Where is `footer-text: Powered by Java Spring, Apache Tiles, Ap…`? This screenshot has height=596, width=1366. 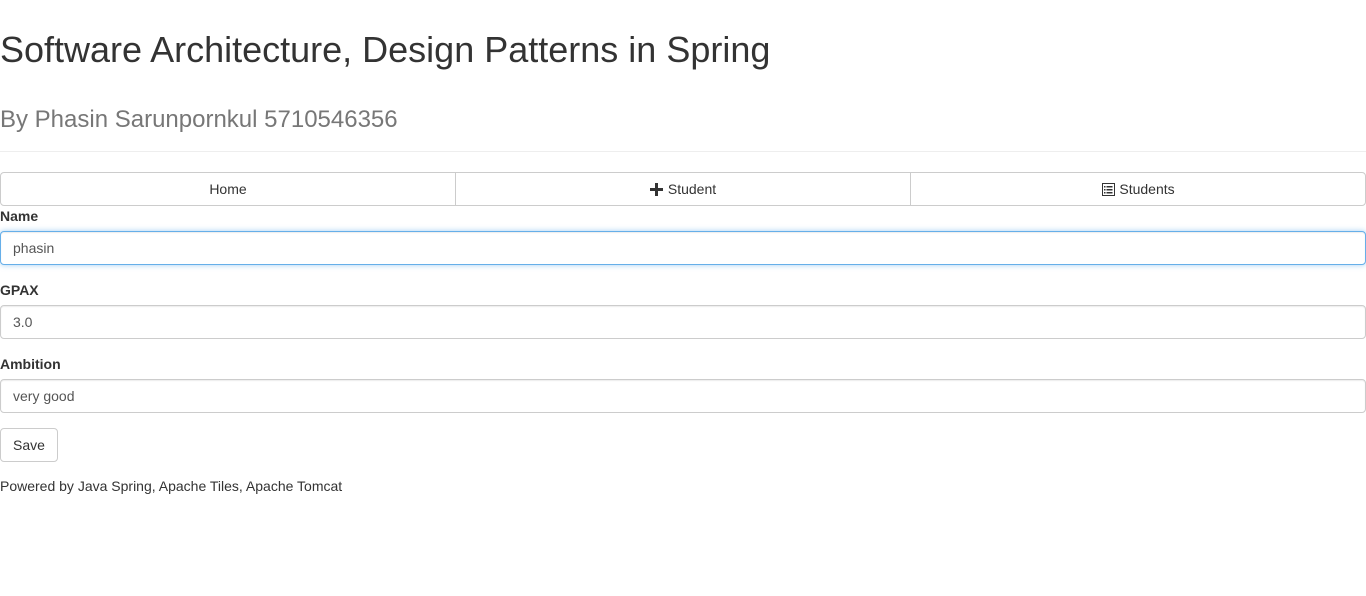
footer-text: Powered by Java Spring, Apache Tiles, Ap… is located at coordinates (171, 486).